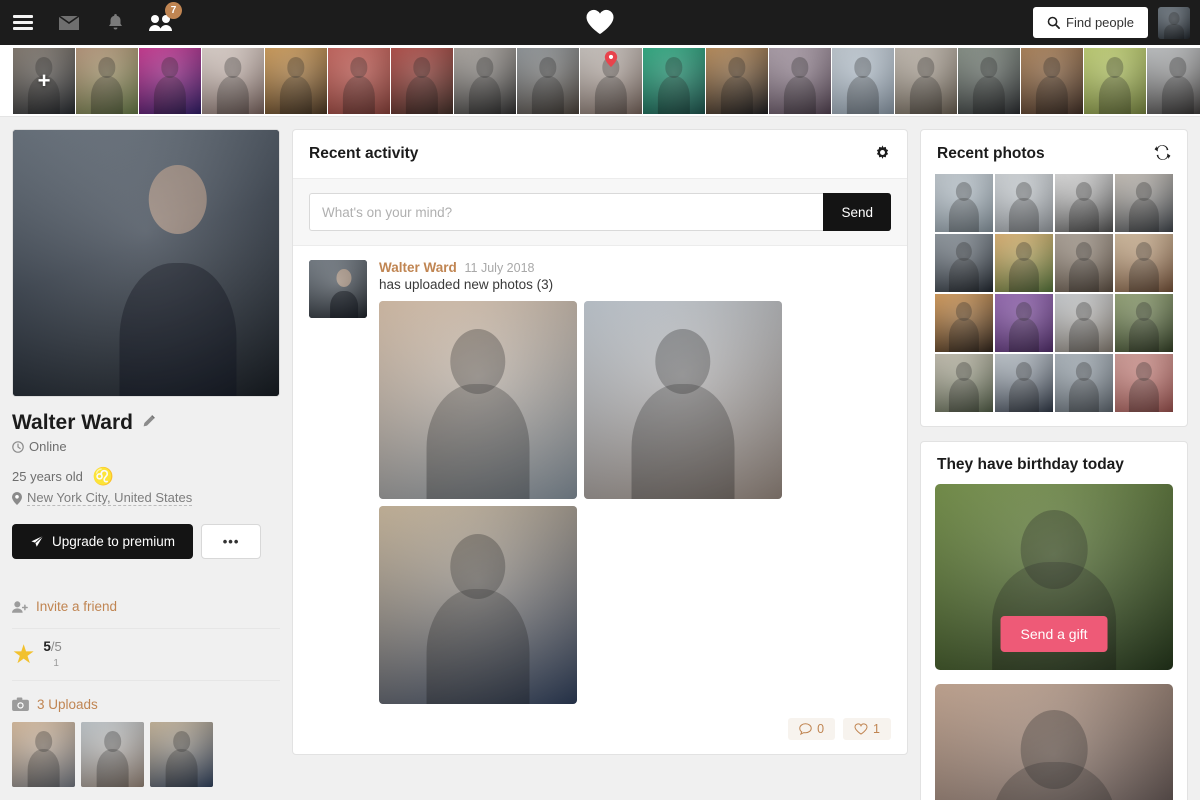 Image resolution: width=1200 pixels, height=800 pixels. I want to click on recent-photo-15-image, so click(1084, 383).